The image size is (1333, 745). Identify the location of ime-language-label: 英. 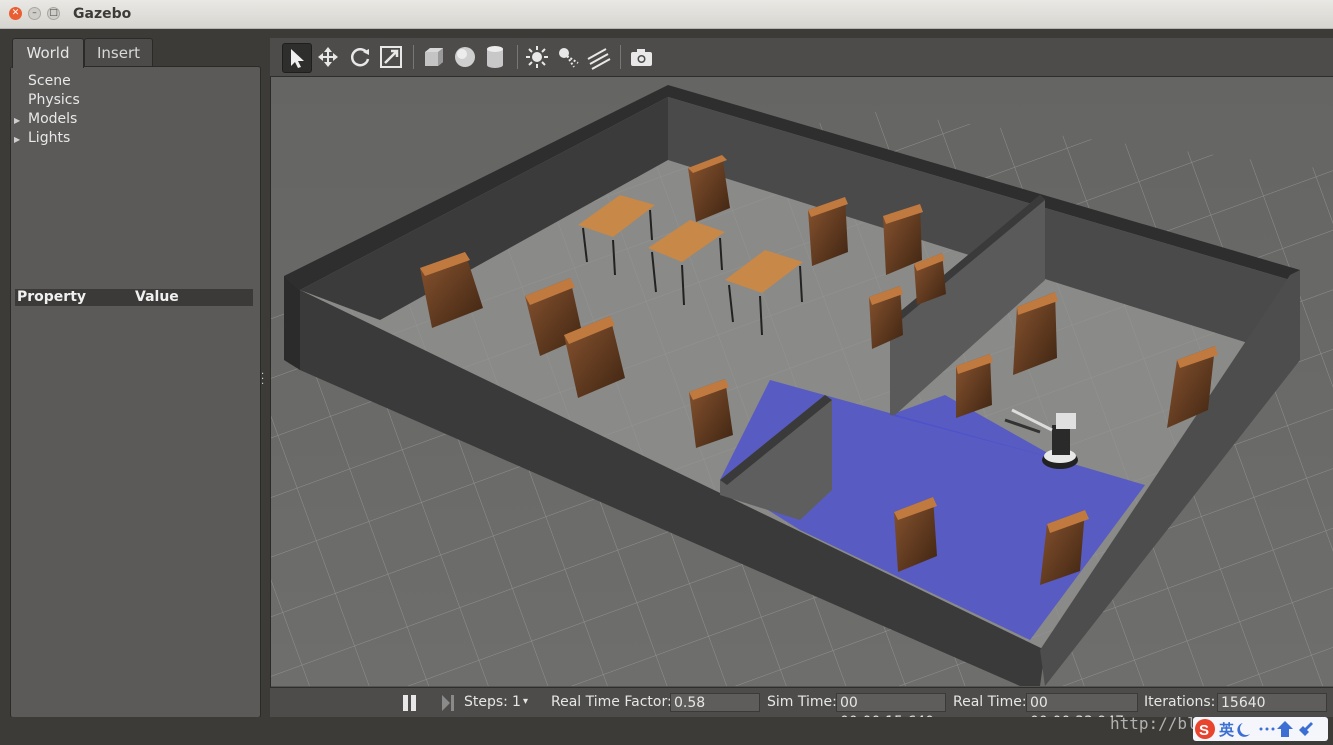
(1226, 729).